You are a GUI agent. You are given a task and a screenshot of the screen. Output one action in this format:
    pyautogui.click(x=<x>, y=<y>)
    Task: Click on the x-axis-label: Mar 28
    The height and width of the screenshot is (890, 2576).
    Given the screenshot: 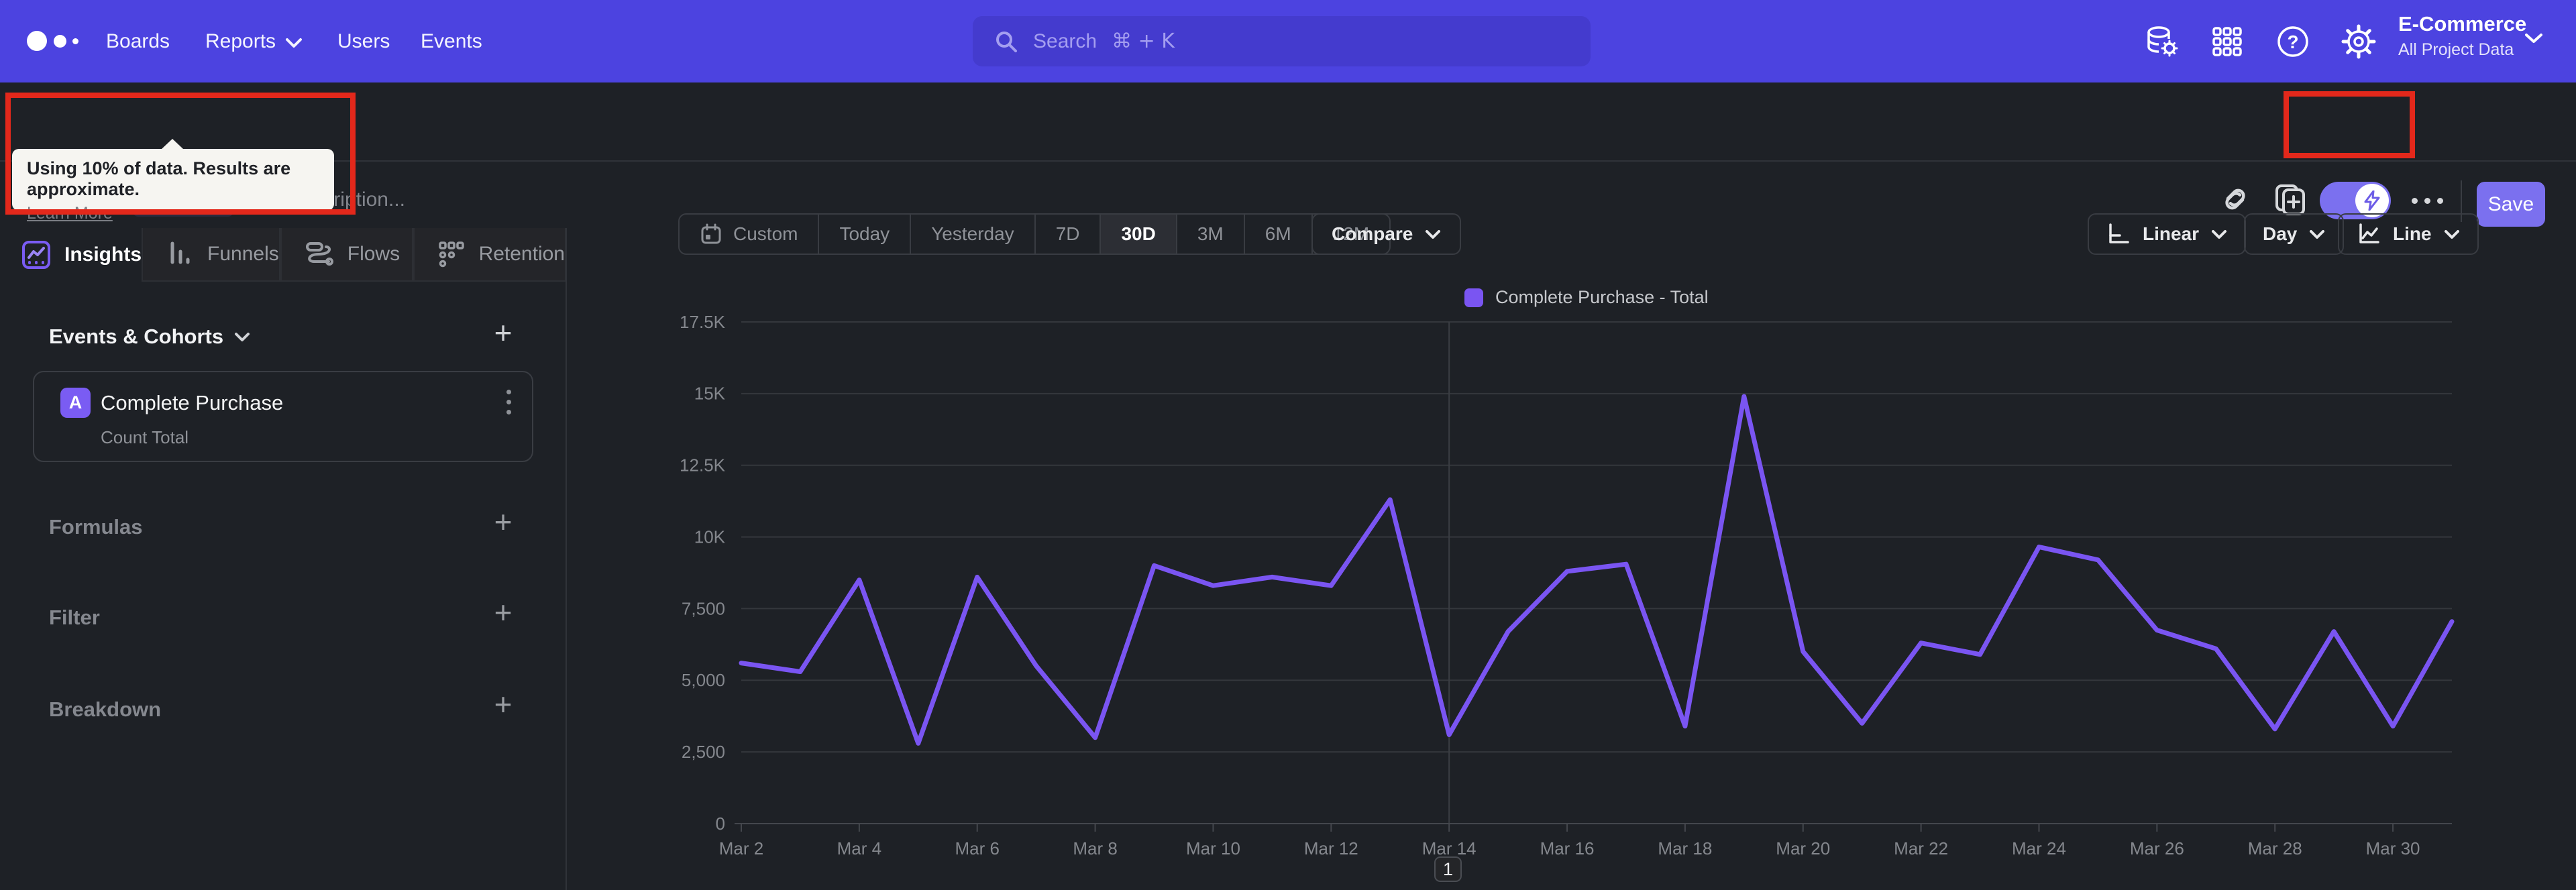 What is the action you would take?
    pyautogui.click(x=2275, y=848)
    